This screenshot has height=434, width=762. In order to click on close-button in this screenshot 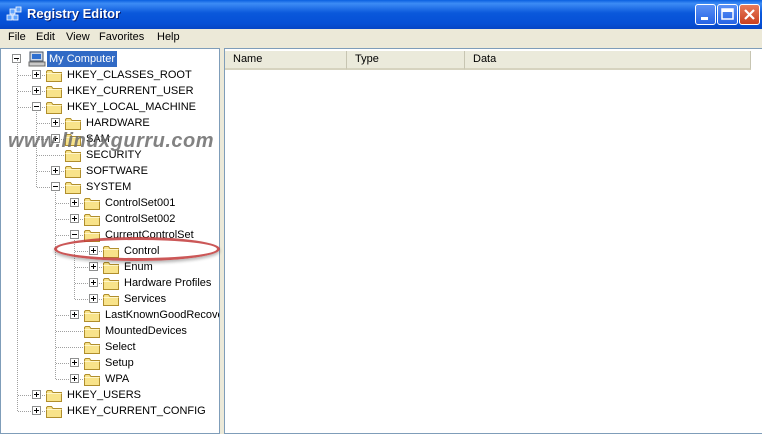, I will do `click(749, 14)`.